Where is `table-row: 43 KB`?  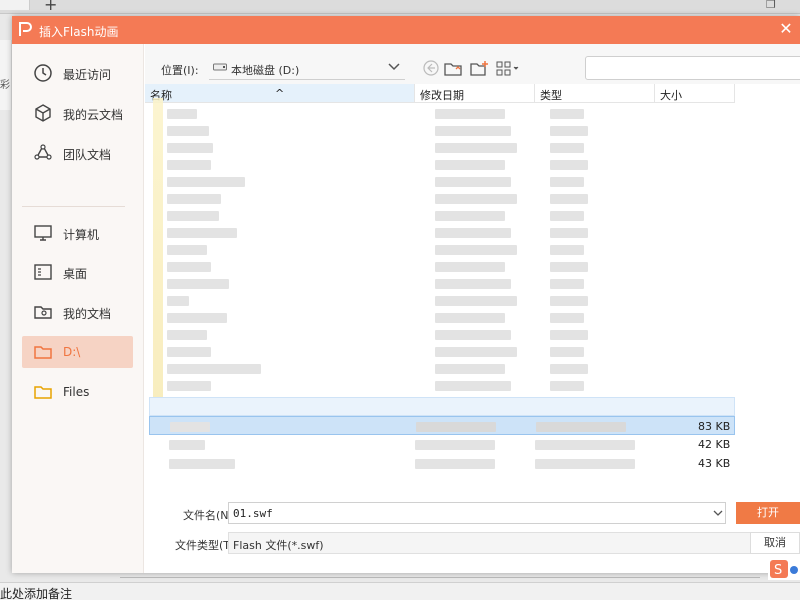 table-row: 43 KB is located at coordinates (472, 463).